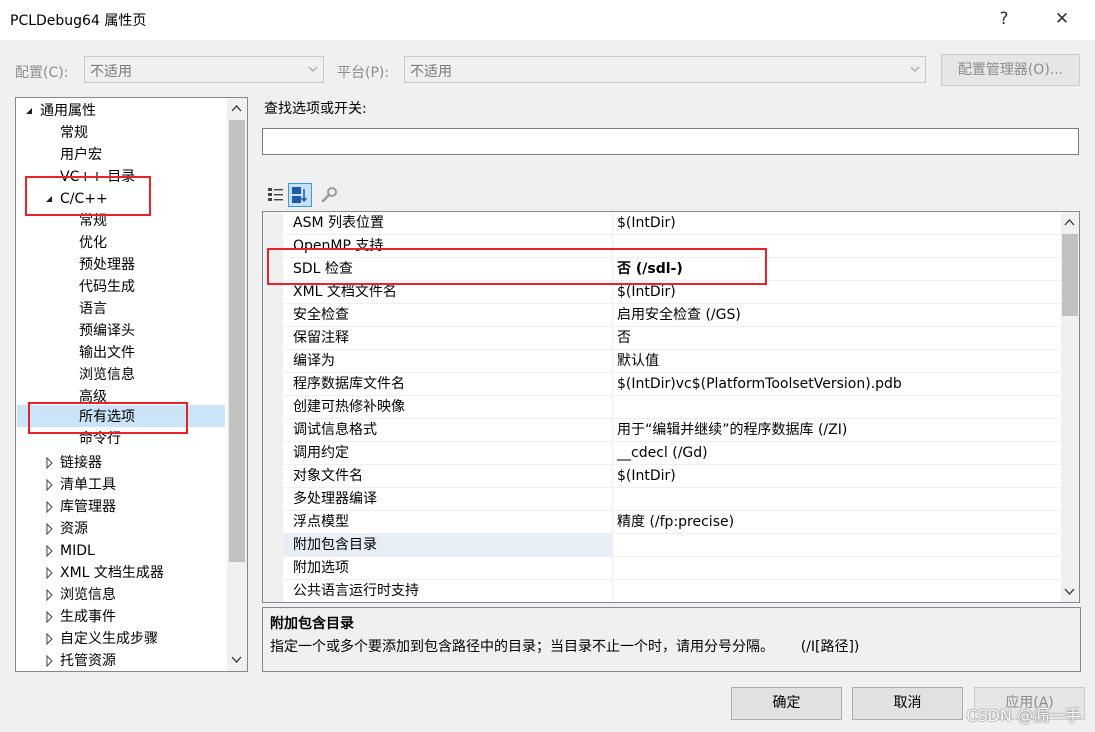 Image resolution: width=1095 pixels, height=732 pixels. I want to click on tree-item-common-properties: 通用属性, so click(60, 111).